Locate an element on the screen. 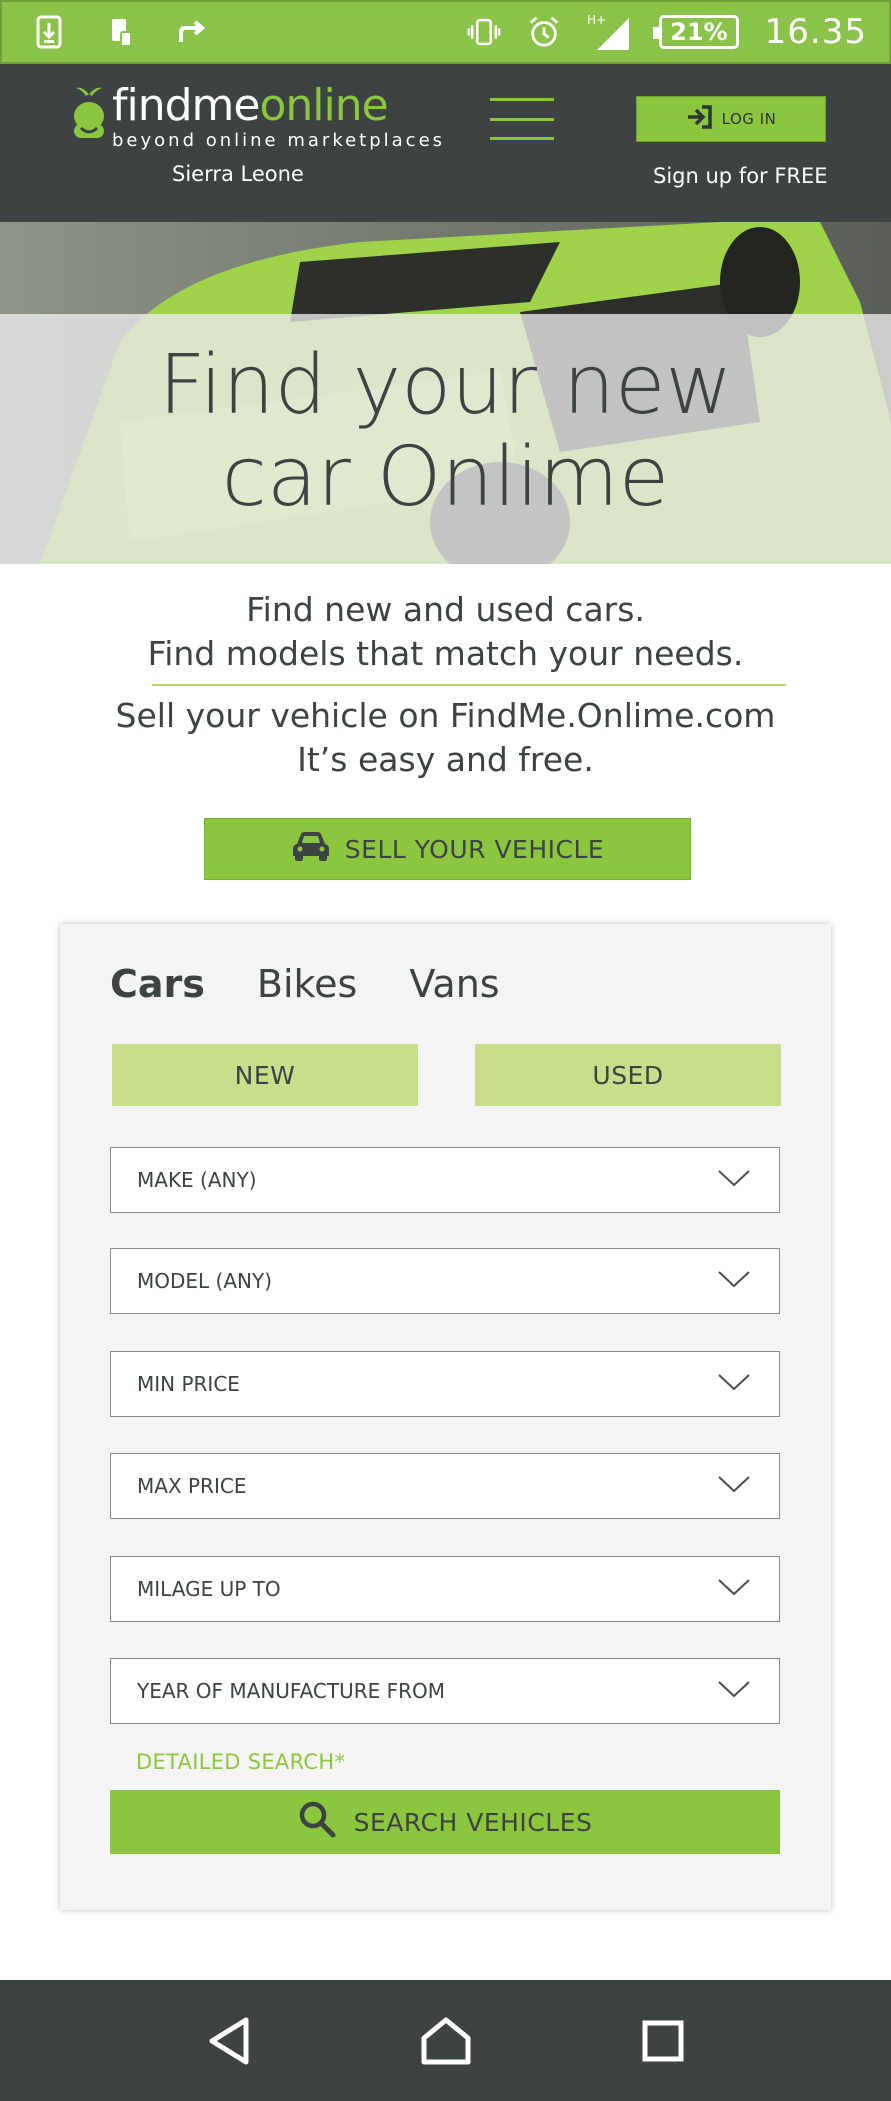 This screenshot has width=891, height=2101. detailed-search-link: DETAILED SEARCH* is located at coordinates (240, 1762).